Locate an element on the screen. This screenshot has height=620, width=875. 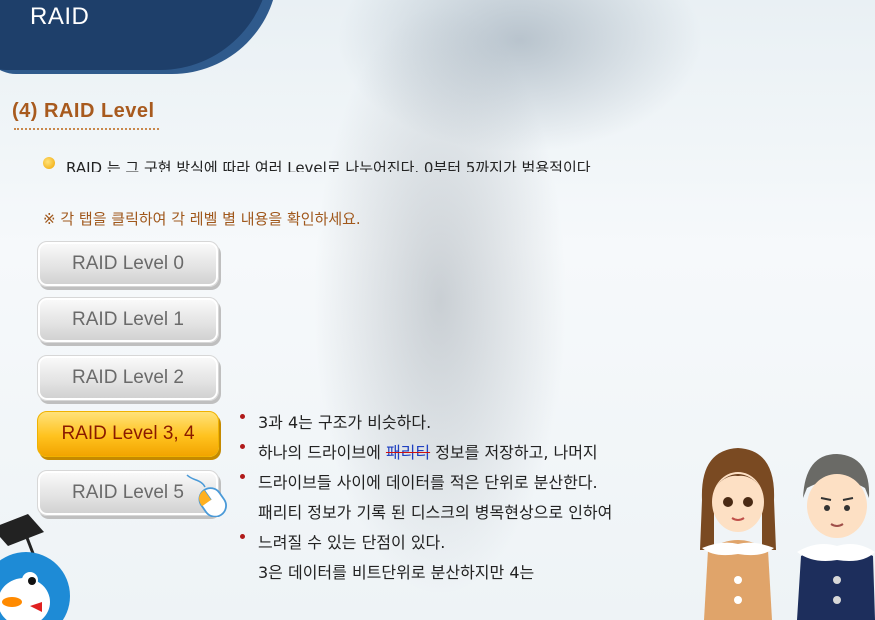
man-character is located at coordinates (836, 537).